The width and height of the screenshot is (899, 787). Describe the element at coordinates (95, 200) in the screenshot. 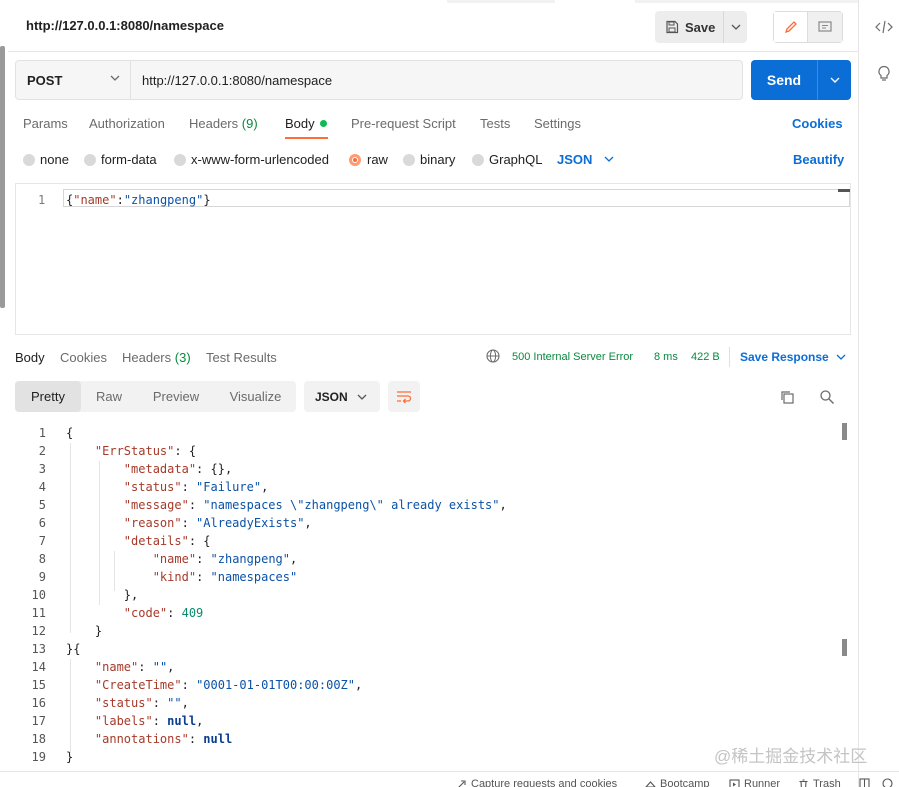

I see `code-key: "name"` at that location.